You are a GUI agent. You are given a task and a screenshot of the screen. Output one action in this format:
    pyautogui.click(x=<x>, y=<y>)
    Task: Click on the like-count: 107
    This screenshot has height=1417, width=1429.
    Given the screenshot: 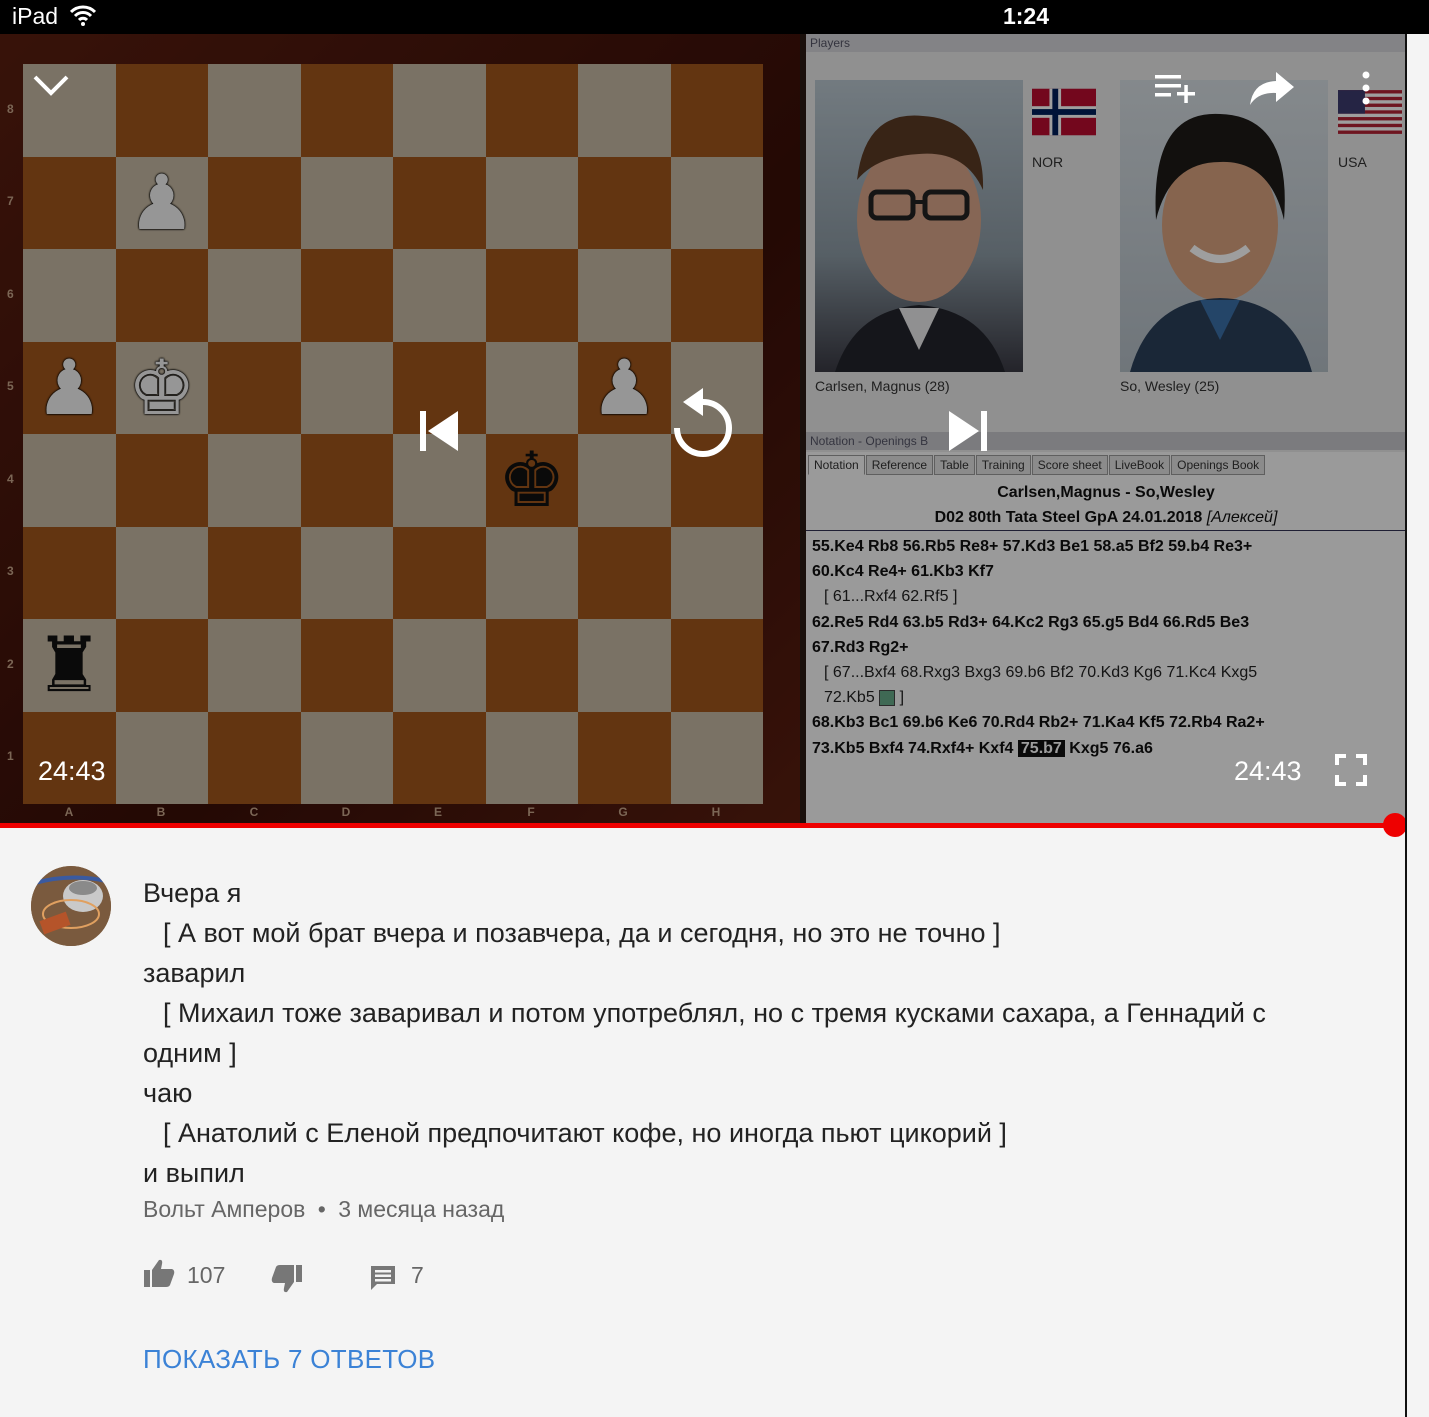 What is the action you would take?
    pyautogui.click(x=206, y=1275)
    